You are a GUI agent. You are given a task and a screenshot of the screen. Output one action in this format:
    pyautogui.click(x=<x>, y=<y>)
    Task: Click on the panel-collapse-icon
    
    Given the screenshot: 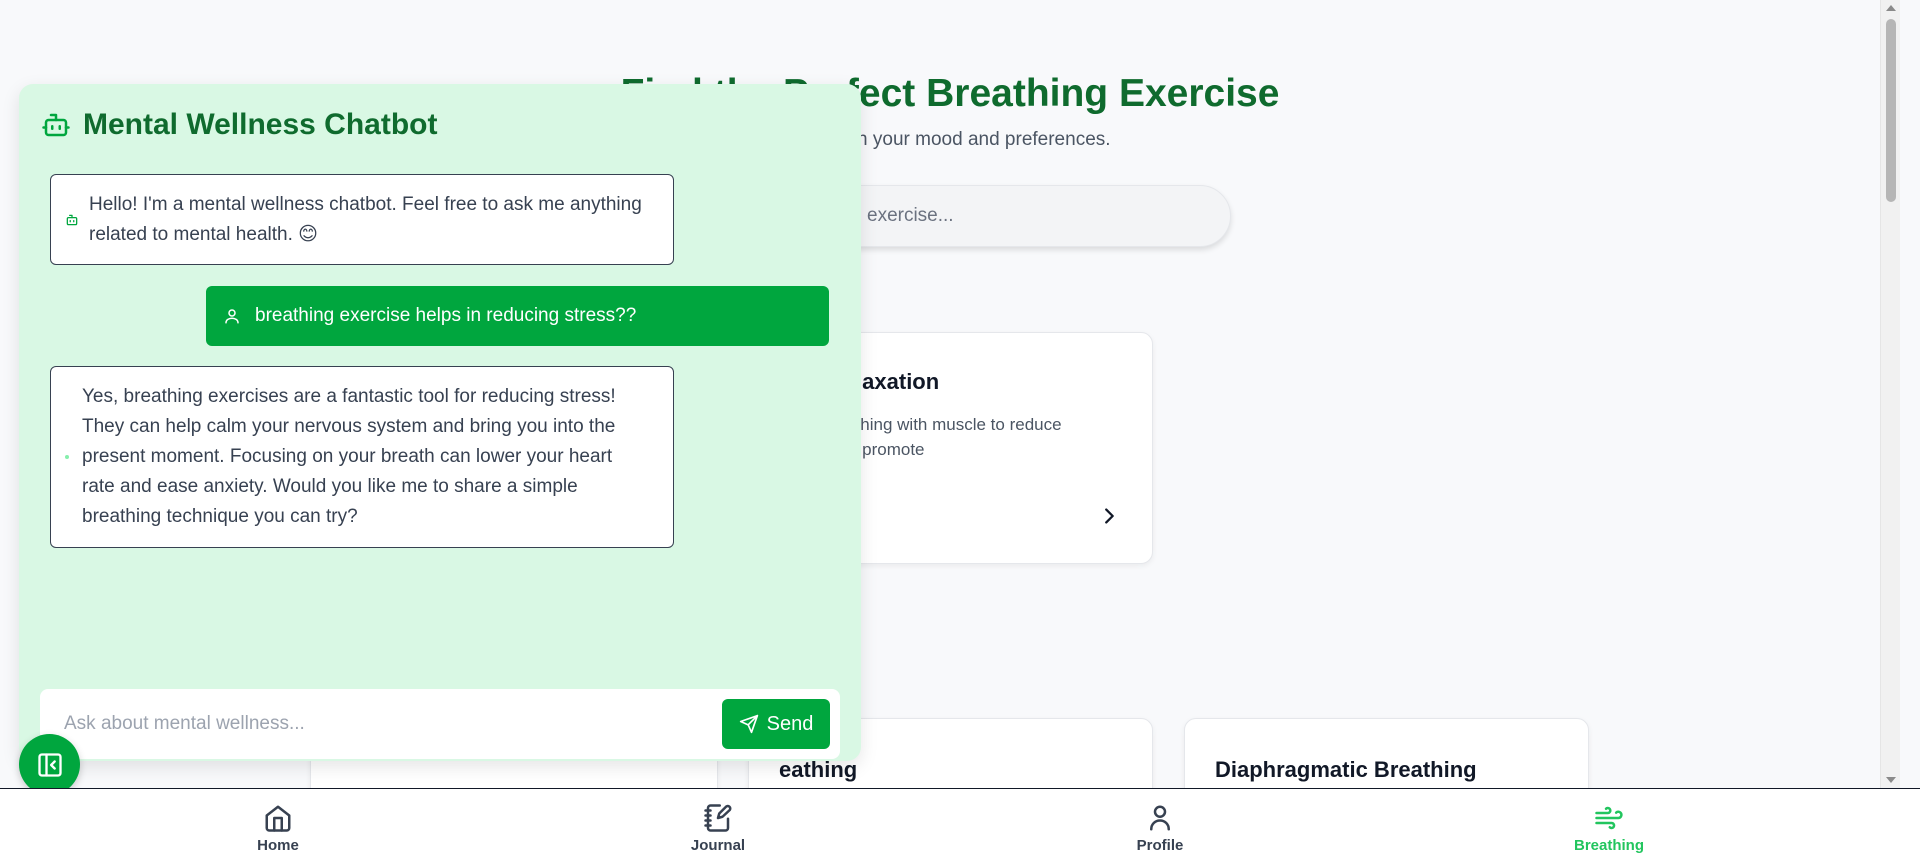 What is the action you would take?
    pyautogui.click(x=49, y=764)
    